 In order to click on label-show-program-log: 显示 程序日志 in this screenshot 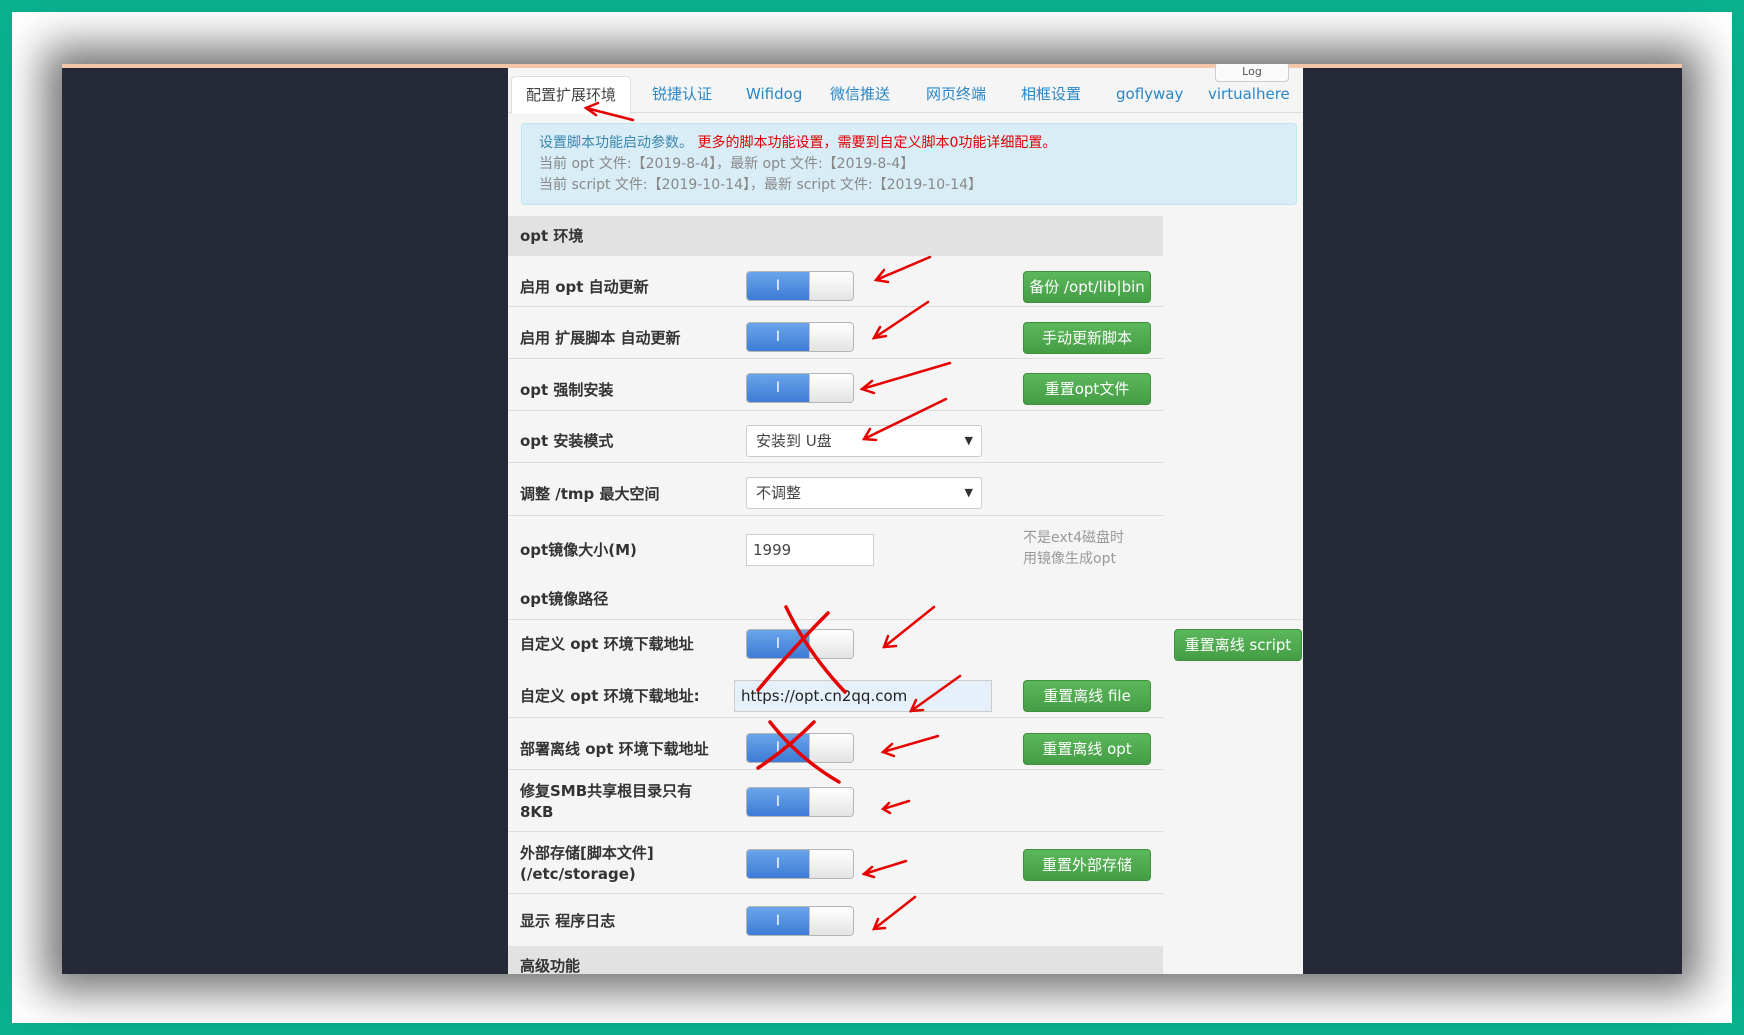, I will do `click(568, 921)`.